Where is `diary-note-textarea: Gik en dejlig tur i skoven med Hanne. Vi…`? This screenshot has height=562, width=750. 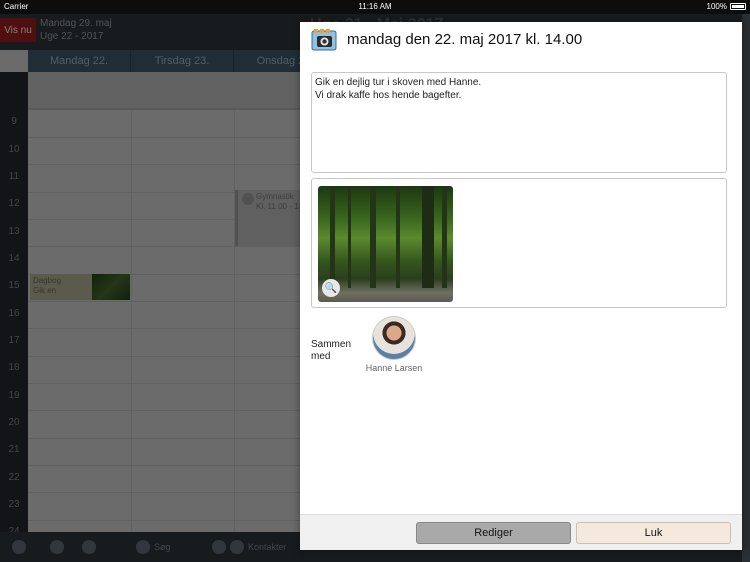 diary-note-textarea: Gik en dejlig tur i skoven med Hanne. Vi… is located at coordinates (519, 122).